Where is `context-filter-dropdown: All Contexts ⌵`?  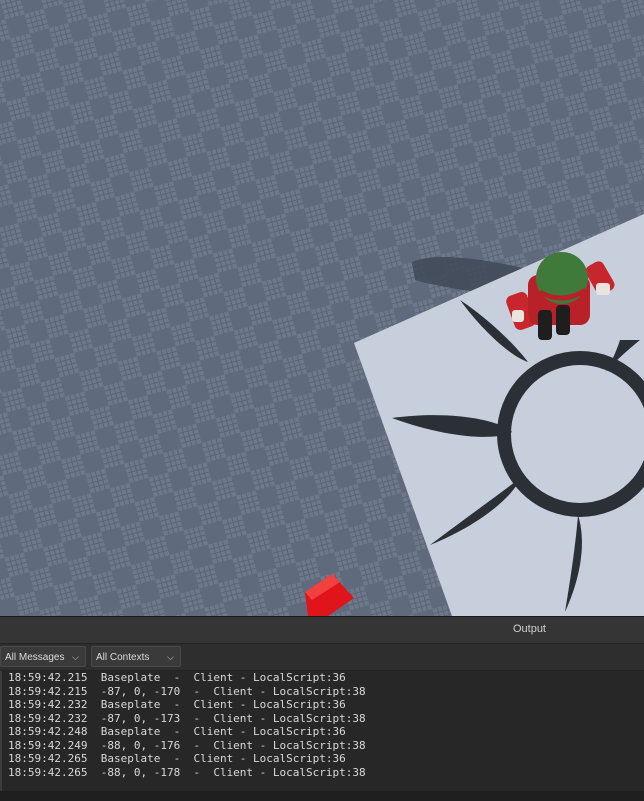 context-filter-dropdown: All Contexts ⌵ is located at coordinates (136, 656).